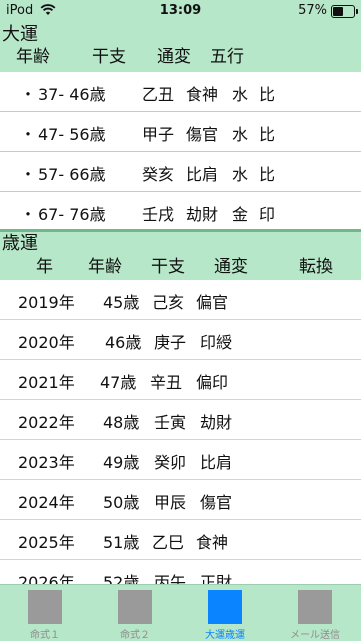 The width and height of the screenshot is (361, 641). Describe the element at coordinates (135, 635) in the screenshot. I see `tab-label: 命式２` at that location.